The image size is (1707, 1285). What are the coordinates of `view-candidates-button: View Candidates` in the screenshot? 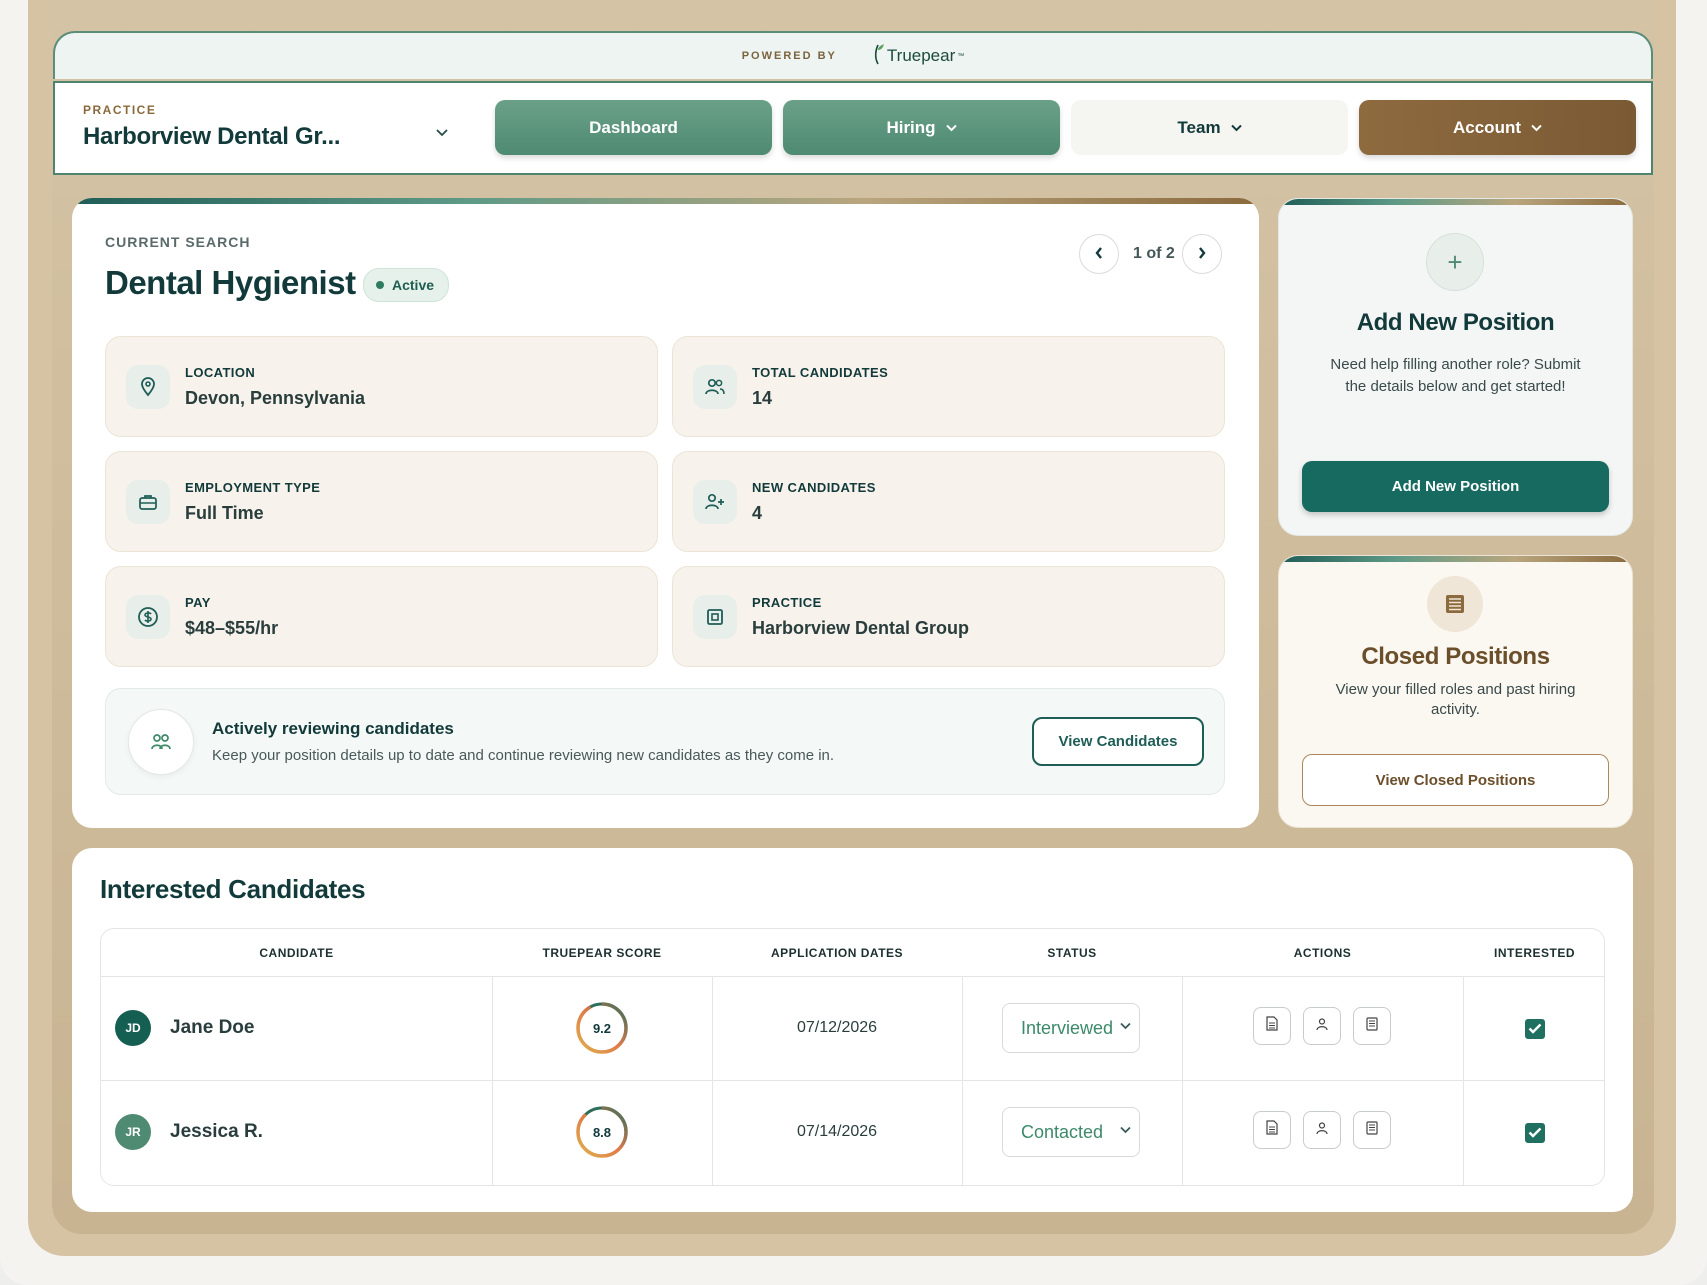 It's located at (1118, 741).